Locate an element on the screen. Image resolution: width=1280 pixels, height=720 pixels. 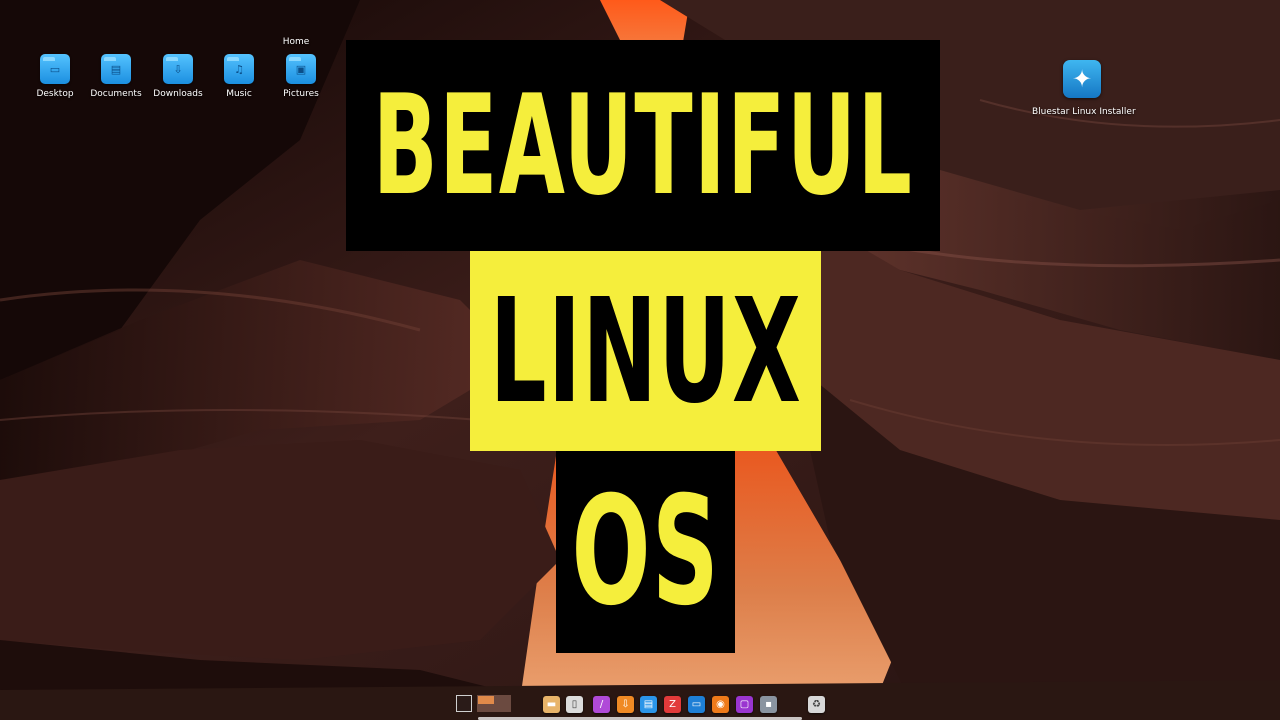
title-line-2: LINUX is located at coordinates (645, 351).